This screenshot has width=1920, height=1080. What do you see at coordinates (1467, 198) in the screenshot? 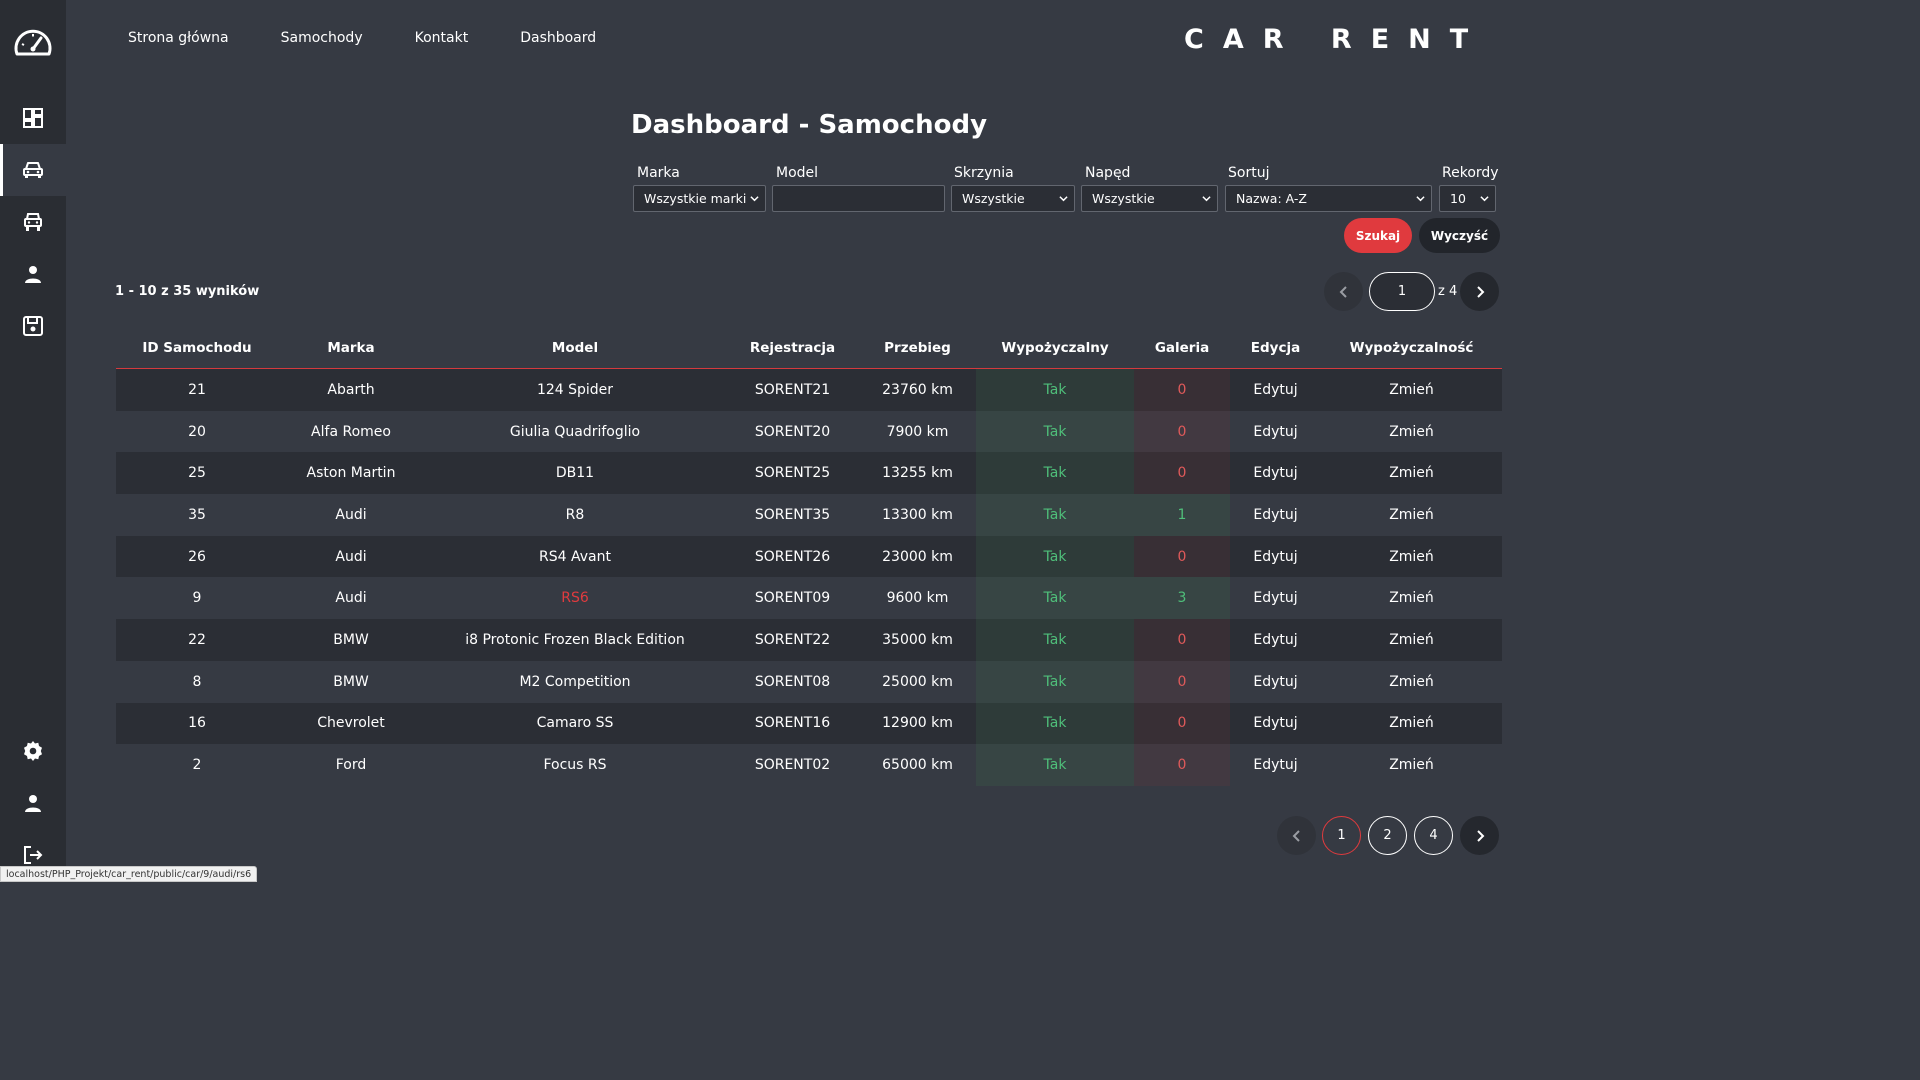
I see `rekordy-select: 10` at bounding box center [1467, 198].